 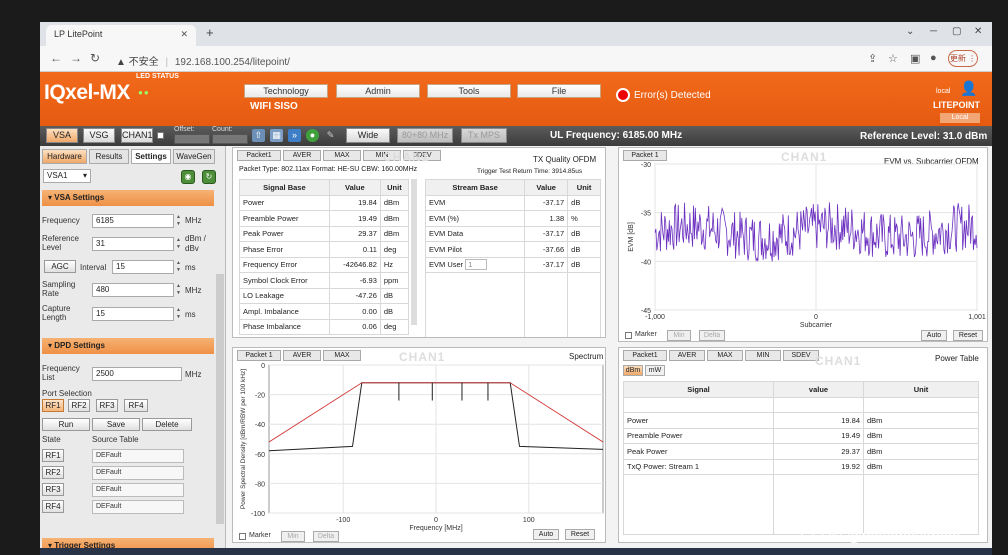 I want to click on update-button: 更新 ⋮, so click(x=963, y=58).